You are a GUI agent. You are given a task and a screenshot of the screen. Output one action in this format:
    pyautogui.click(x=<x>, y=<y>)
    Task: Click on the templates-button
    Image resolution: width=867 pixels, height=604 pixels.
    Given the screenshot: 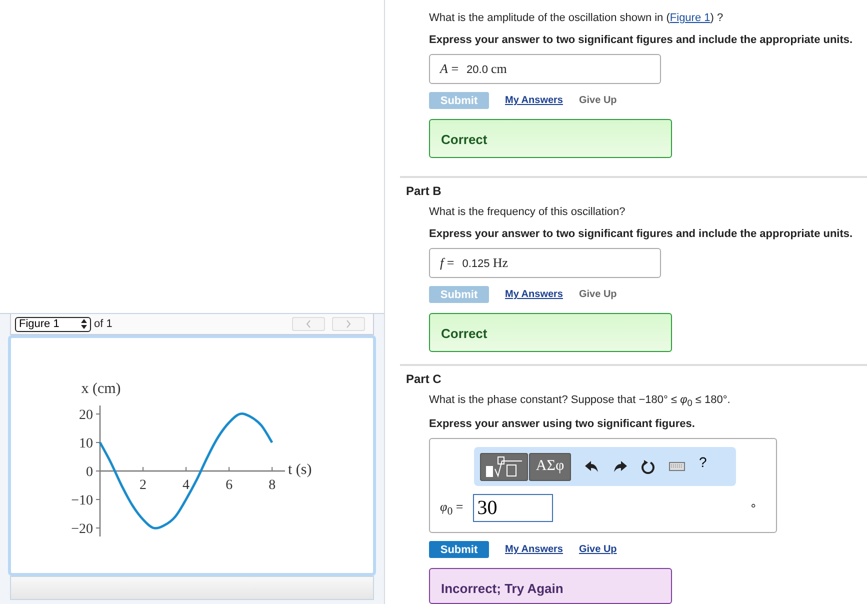 What is the action you would take?
    pyautogui.click(x=504, y=466)
    